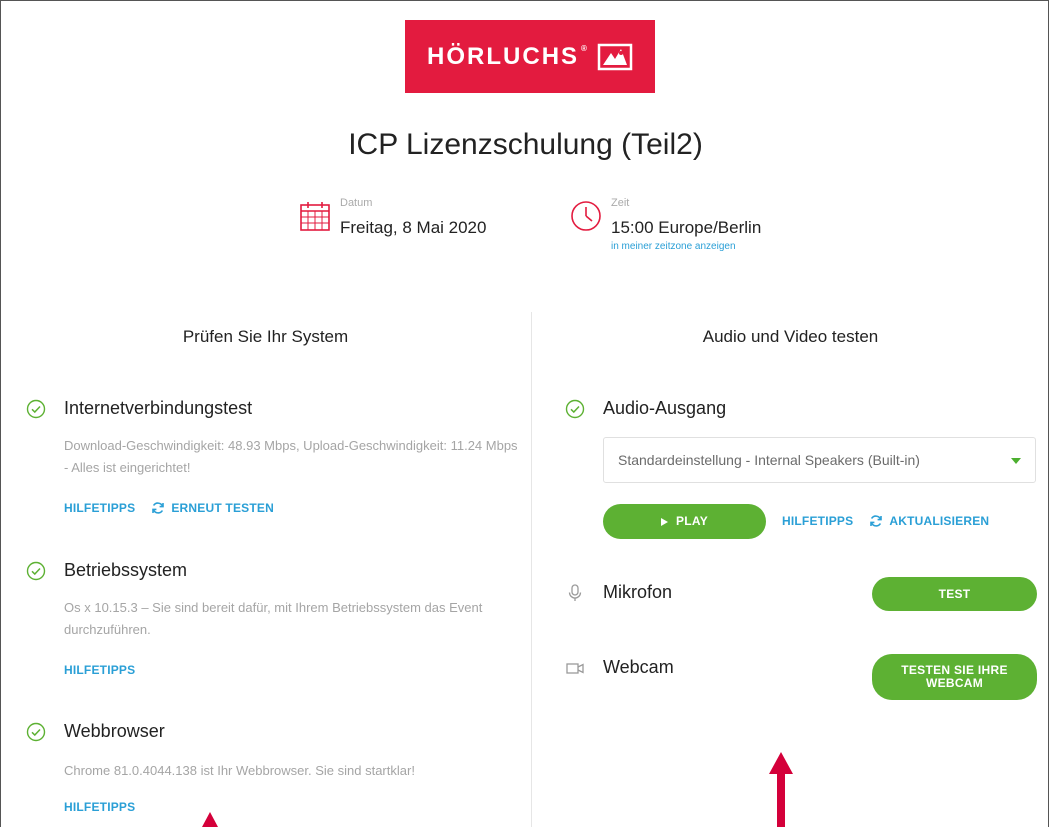 The image size is (1051, 827). I want to click on microphone-row: Mikrofon, so click(618, 592).